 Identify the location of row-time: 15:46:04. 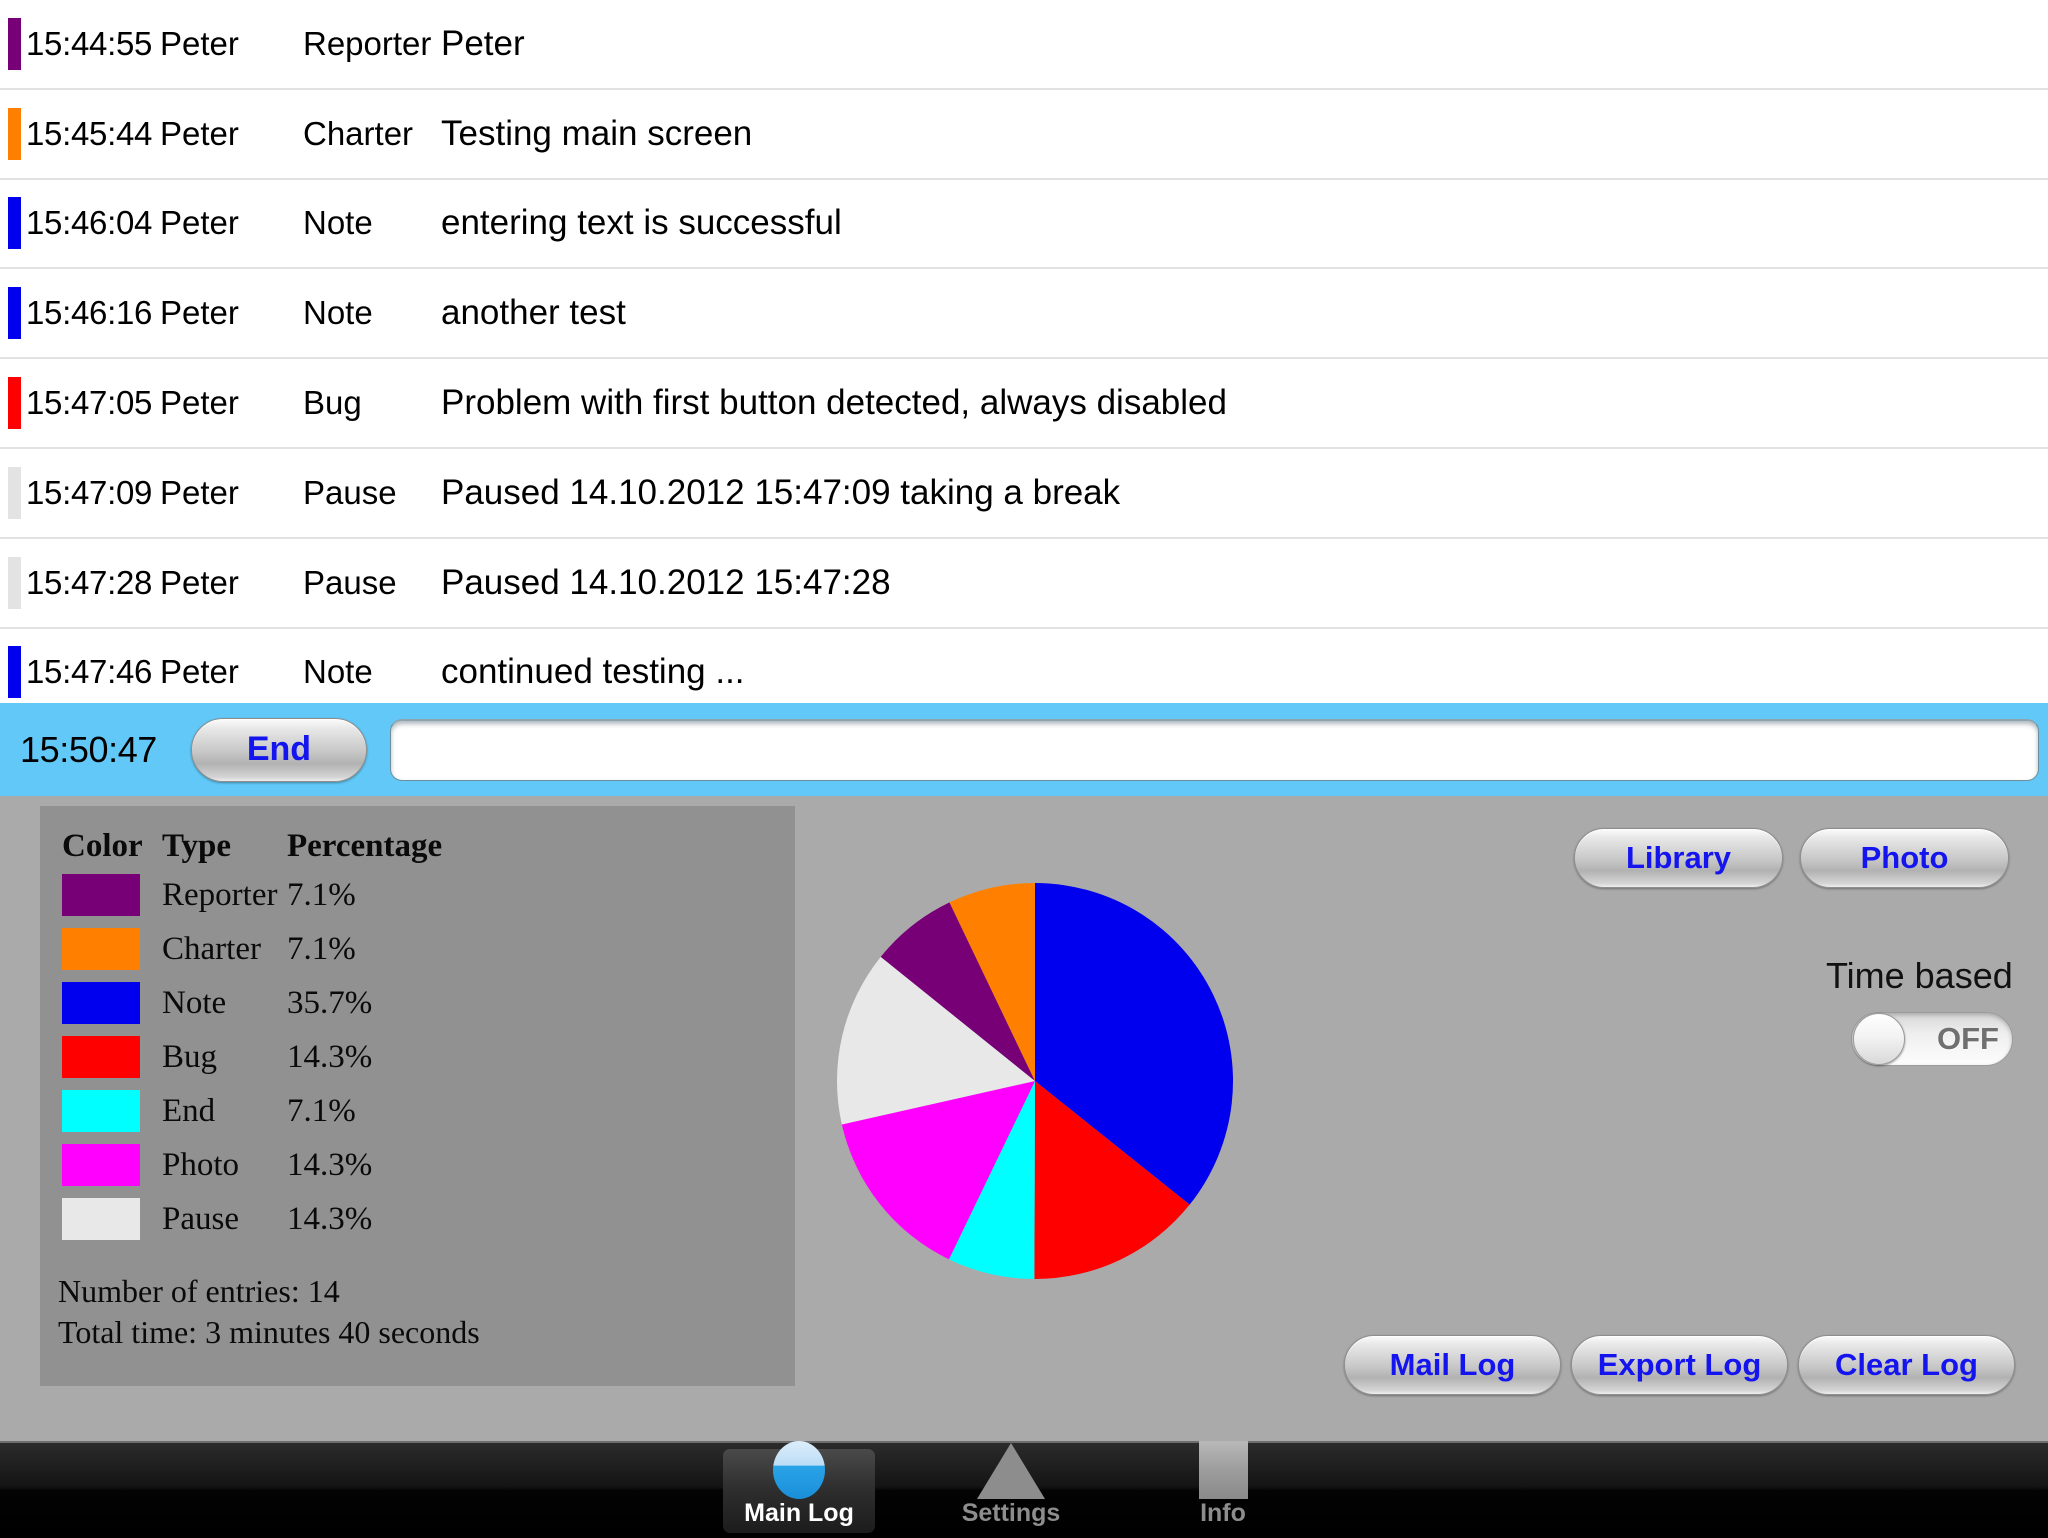
(89, 223).